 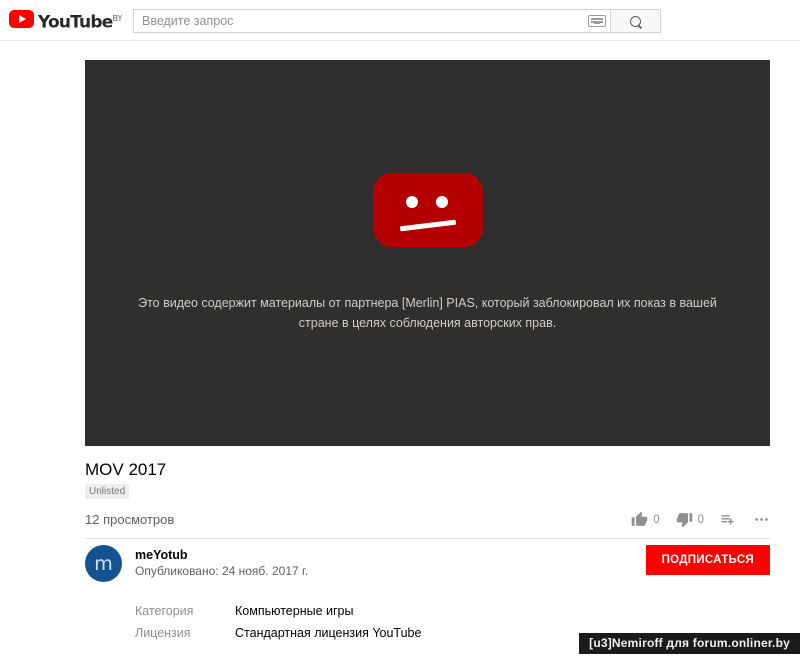 I want to click on video-stats-row: 12 просмотров 0 0, so click(x=427, y=525).